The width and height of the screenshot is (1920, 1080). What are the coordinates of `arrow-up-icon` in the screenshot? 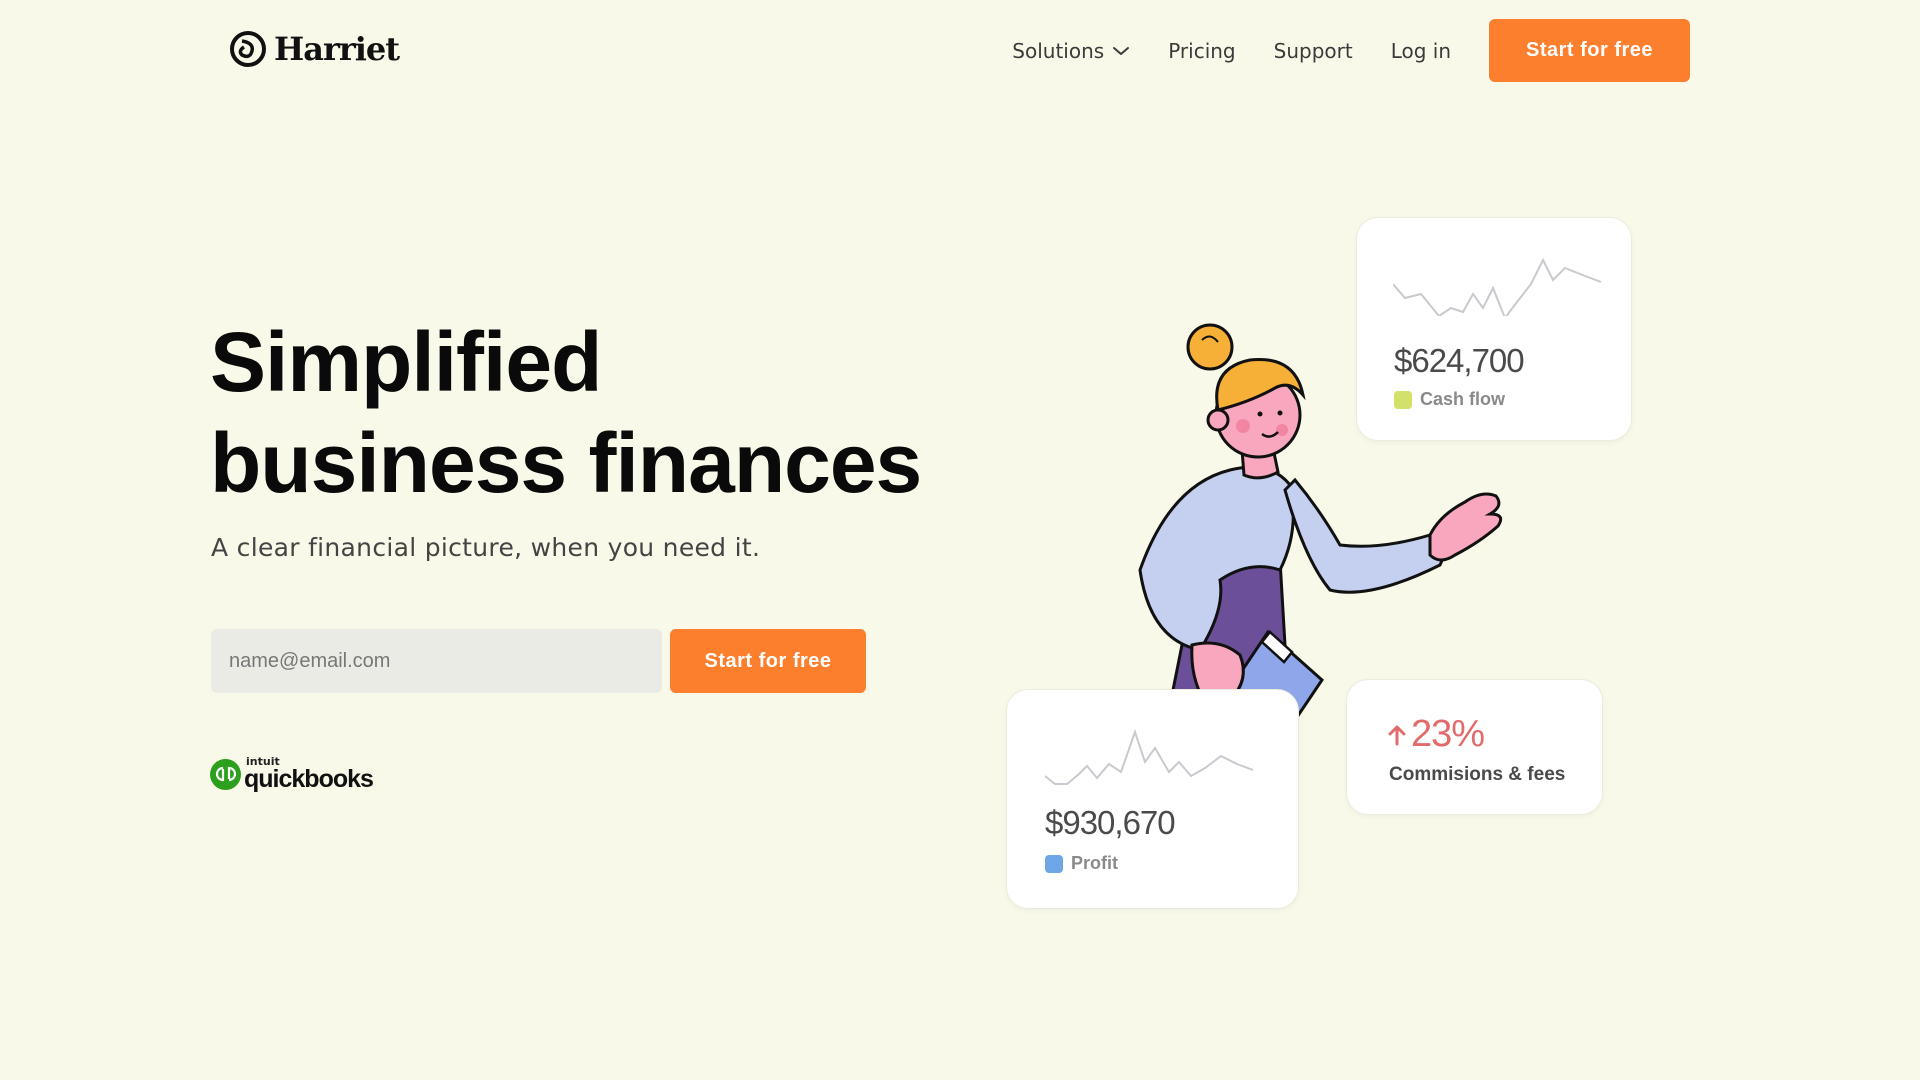 It's located at (1397, 735).